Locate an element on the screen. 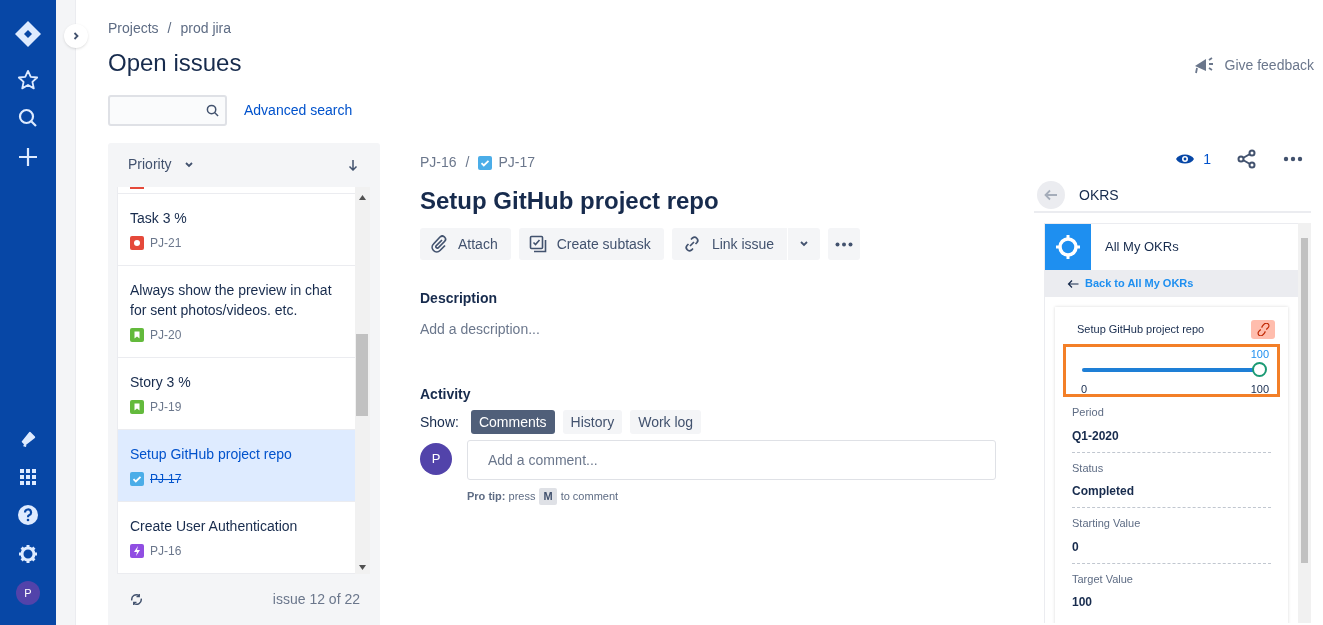  help-icon is located at coordinates (28, 515).